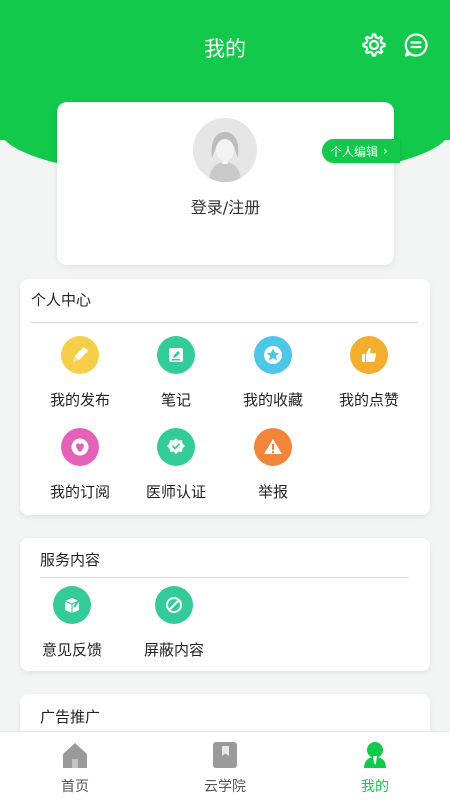 The width and height of the screenshot is (450, 800). I want to click on bottom-tab-bar: 首页 云学院 我的, so click(225, 765).